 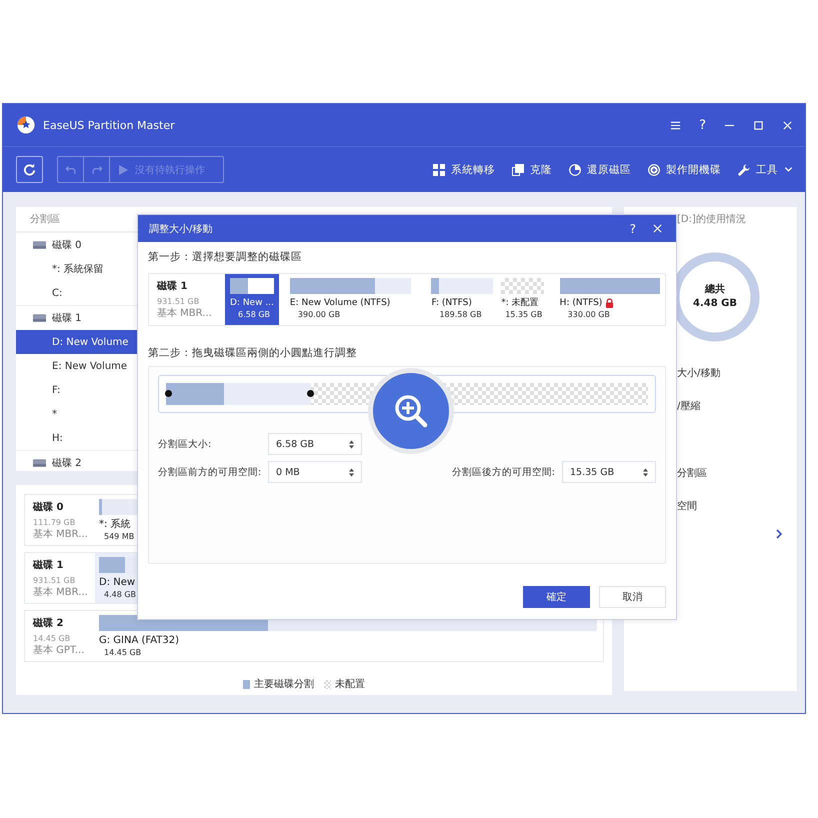 I want to click on partition-size: 549 MB, so click(x=119, y=536).